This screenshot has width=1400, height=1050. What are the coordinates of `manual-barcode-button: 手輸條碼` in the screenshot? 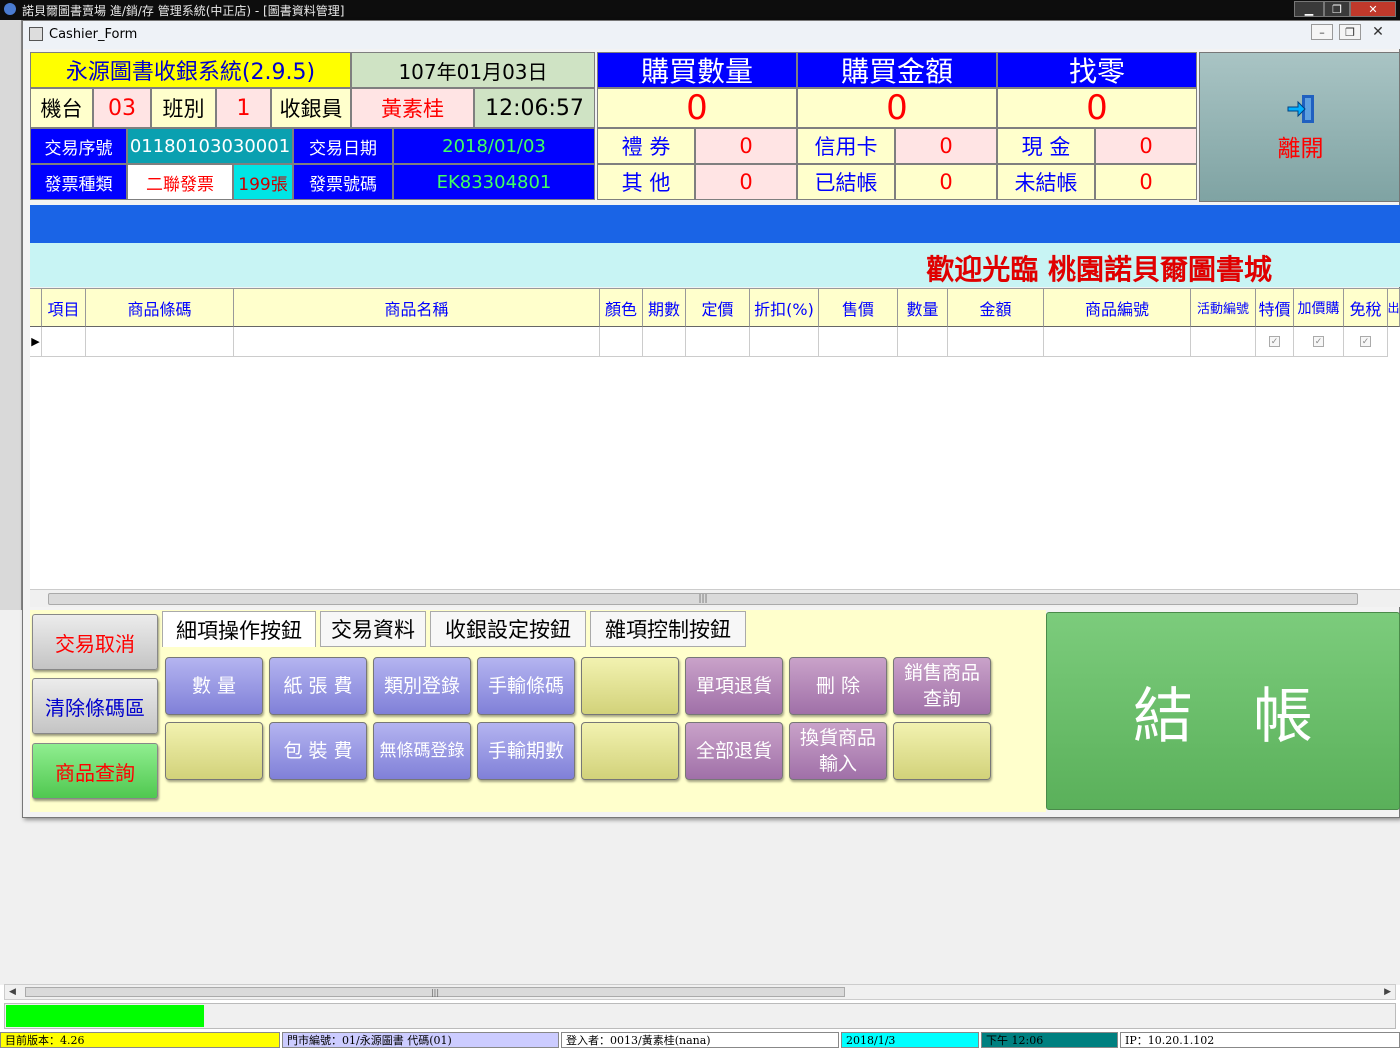 It's located at (526, 686).